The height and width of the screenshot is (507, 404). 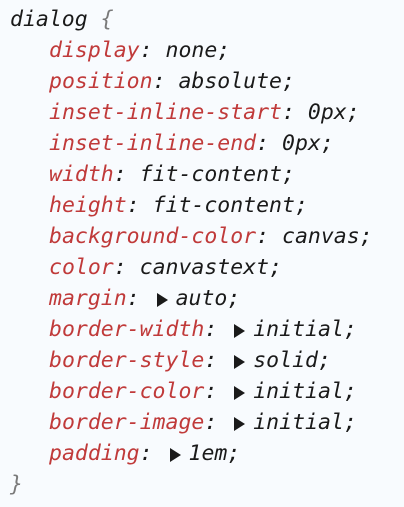 I want to click on declaration-inset-inline-end: inset-inline-end: 0px;, so click(x=202, y=143).